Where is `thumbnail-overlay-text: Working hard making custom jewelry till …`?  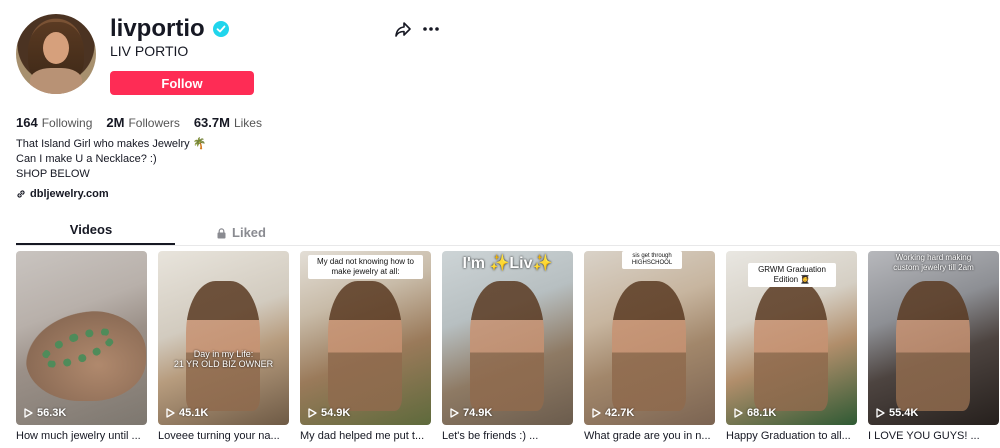 thumbnail-overlay-text: Working hard making custom jewelry till … is located at coordinates (933, 262).